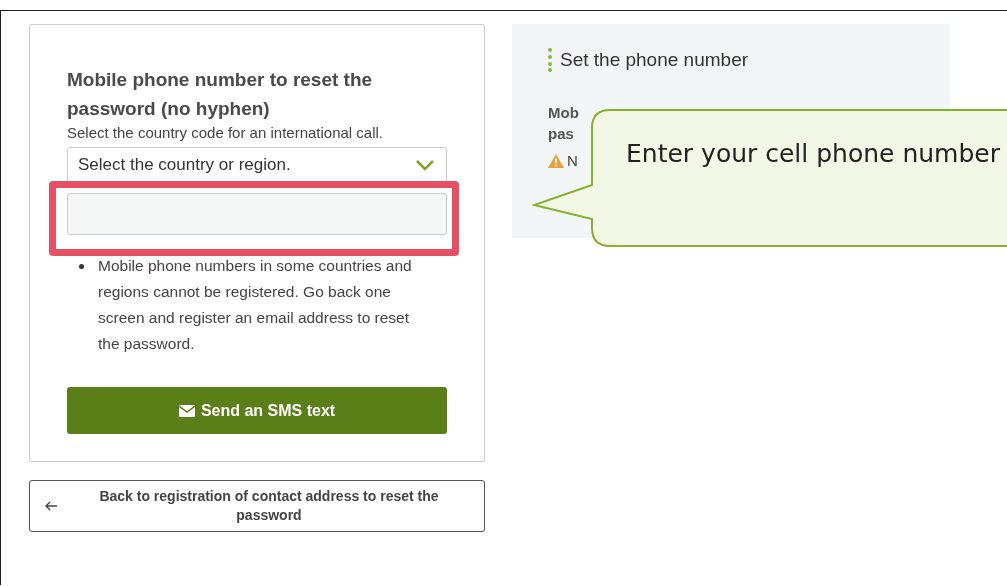 The image size is (1007, 586). Describe the element at coordinates (255, 305) in the screenshot. I see `note-text: Mobile phone numbers in some countries and regions cannot be registered. Go back one screen and register an email address to reset the password.` at that location.